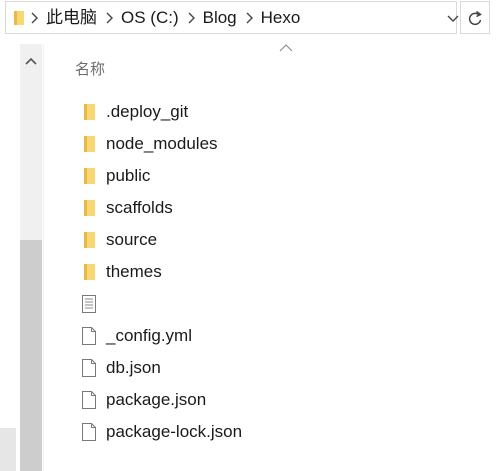 Image resolution: width=500 pixels, height=471 pixels. I want to click on list-item: package-lock.json, so click(282, 432).